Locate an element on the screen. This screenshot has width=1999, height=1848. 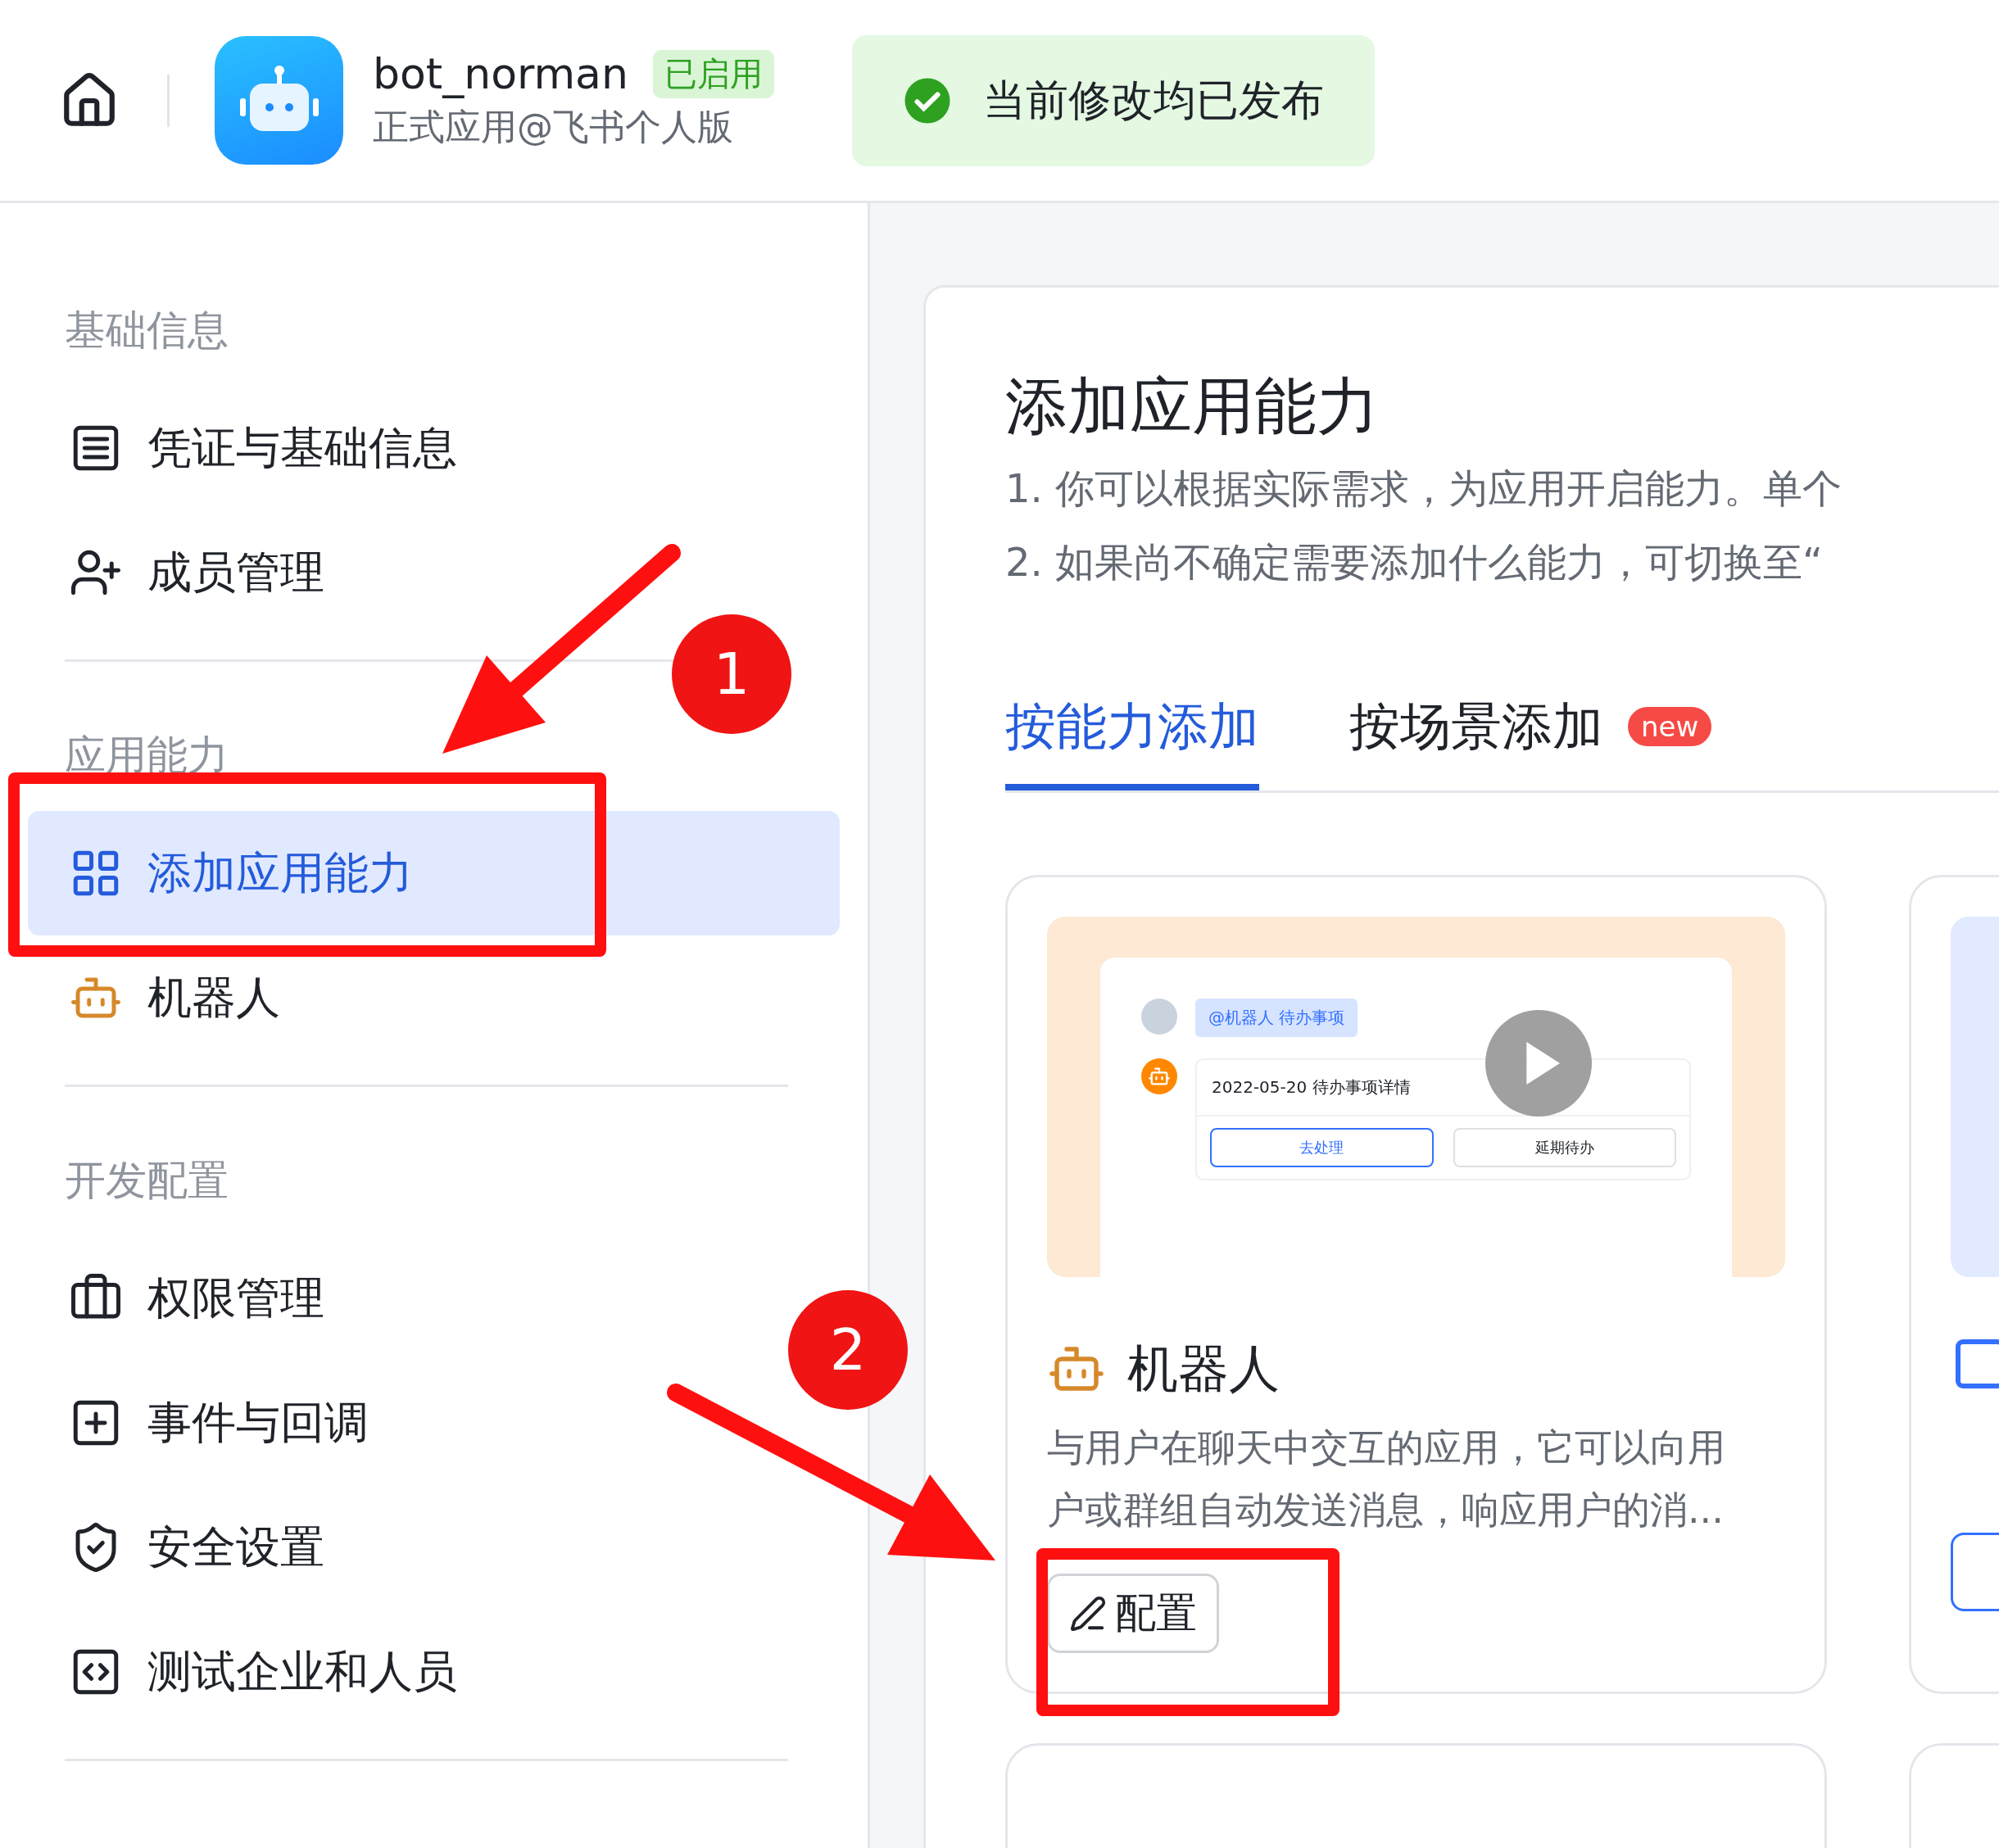
step-number: 1 is located at coordinates (731, 674).